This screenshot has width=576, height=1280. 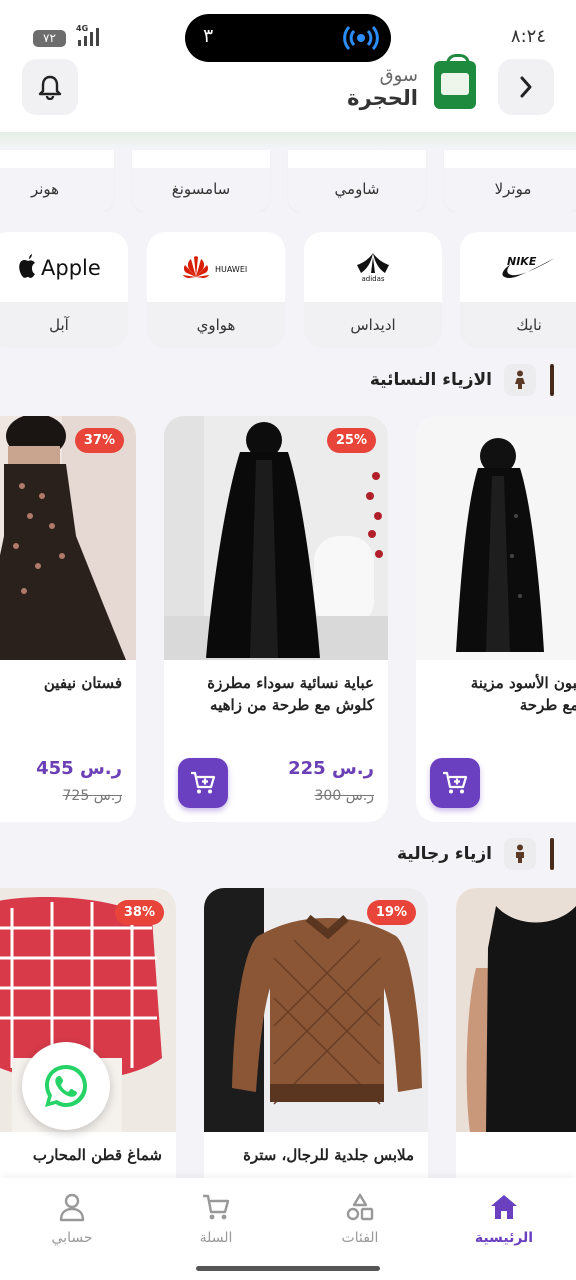 I want to click on section-title-text: ازياء رجالية, so click(x=444, y=854).